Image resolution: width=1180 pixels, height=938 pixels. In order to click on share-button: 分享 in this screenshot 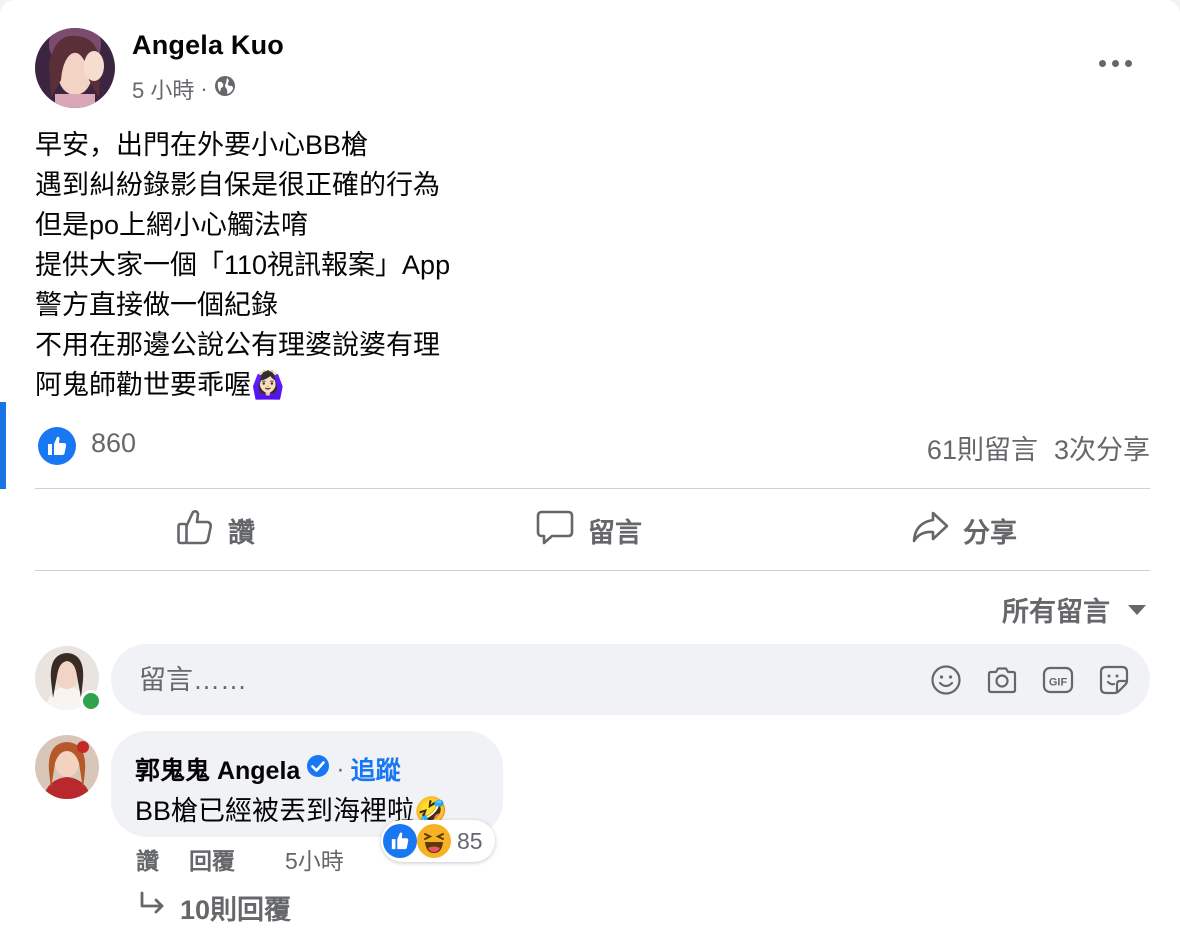, I will do `click(964, 530)`.